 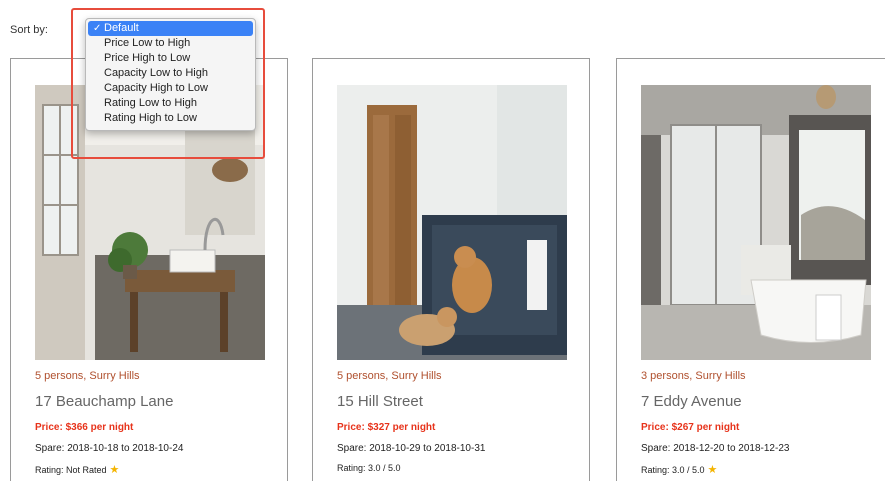 I want to click on bathtub-photo-image, so click(x=756, y=222).